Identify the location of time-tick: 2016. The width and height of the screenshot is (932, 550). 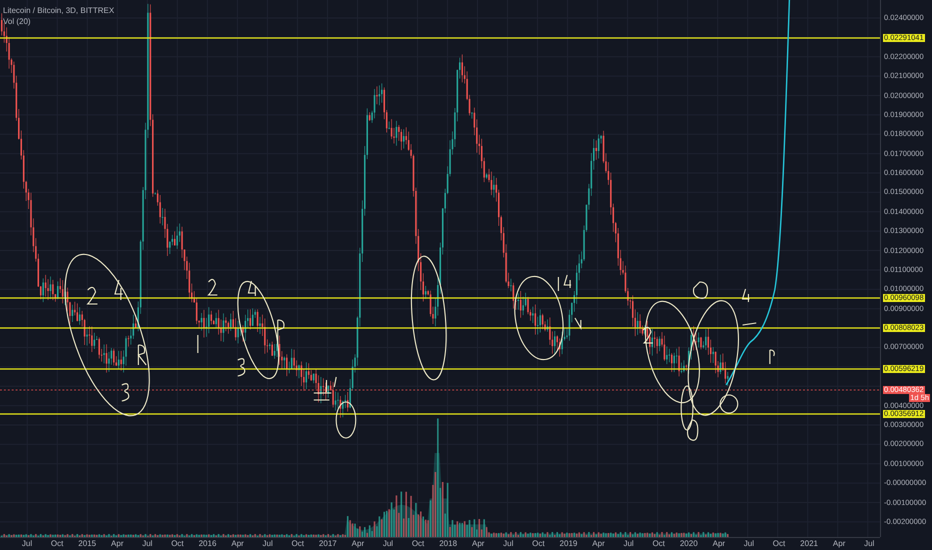
(208, 544).